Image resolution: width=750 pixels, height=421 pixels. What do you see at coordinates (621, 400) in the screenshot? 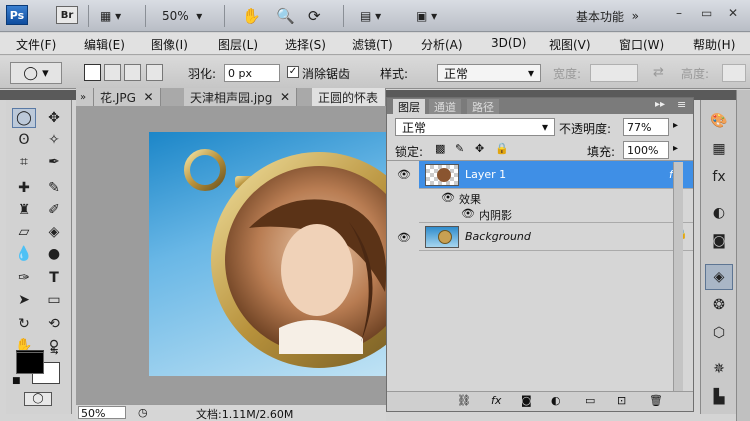
I see `new-layer-icon: ⊡` at bounding box center [621, 400].